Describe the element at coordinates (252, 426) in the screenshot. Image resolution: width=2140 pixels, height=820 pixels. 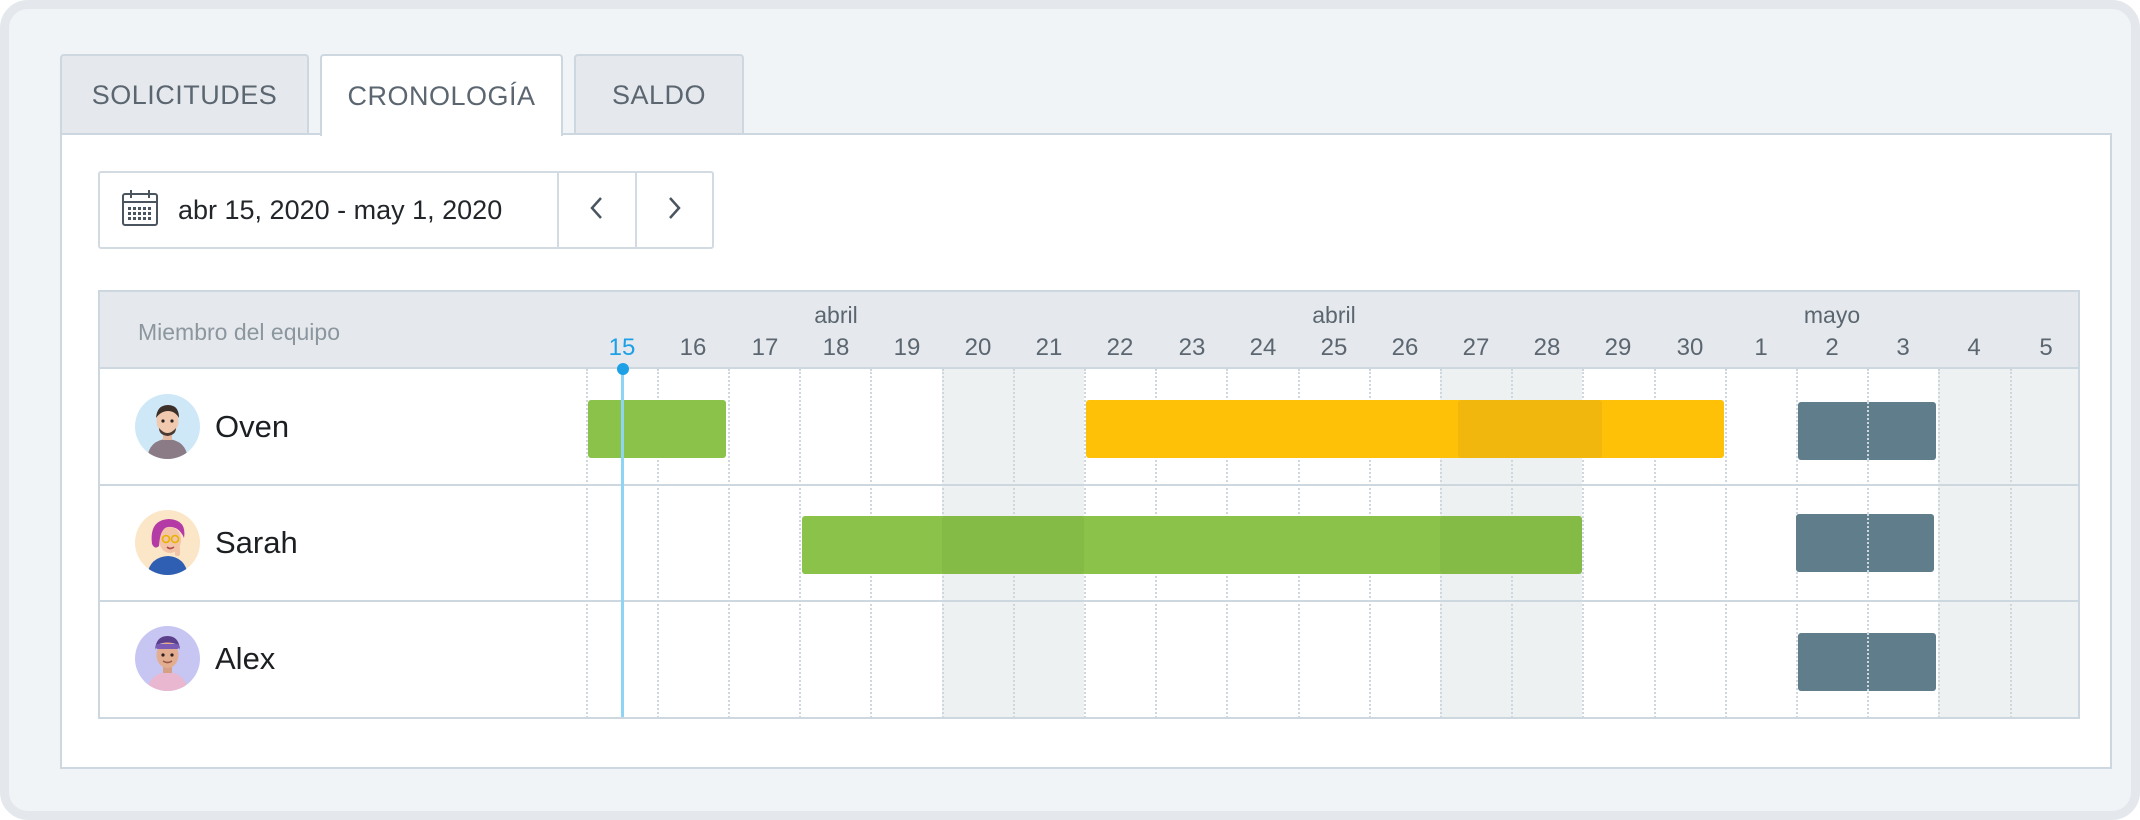
I see `member-name: Oven` at that location.